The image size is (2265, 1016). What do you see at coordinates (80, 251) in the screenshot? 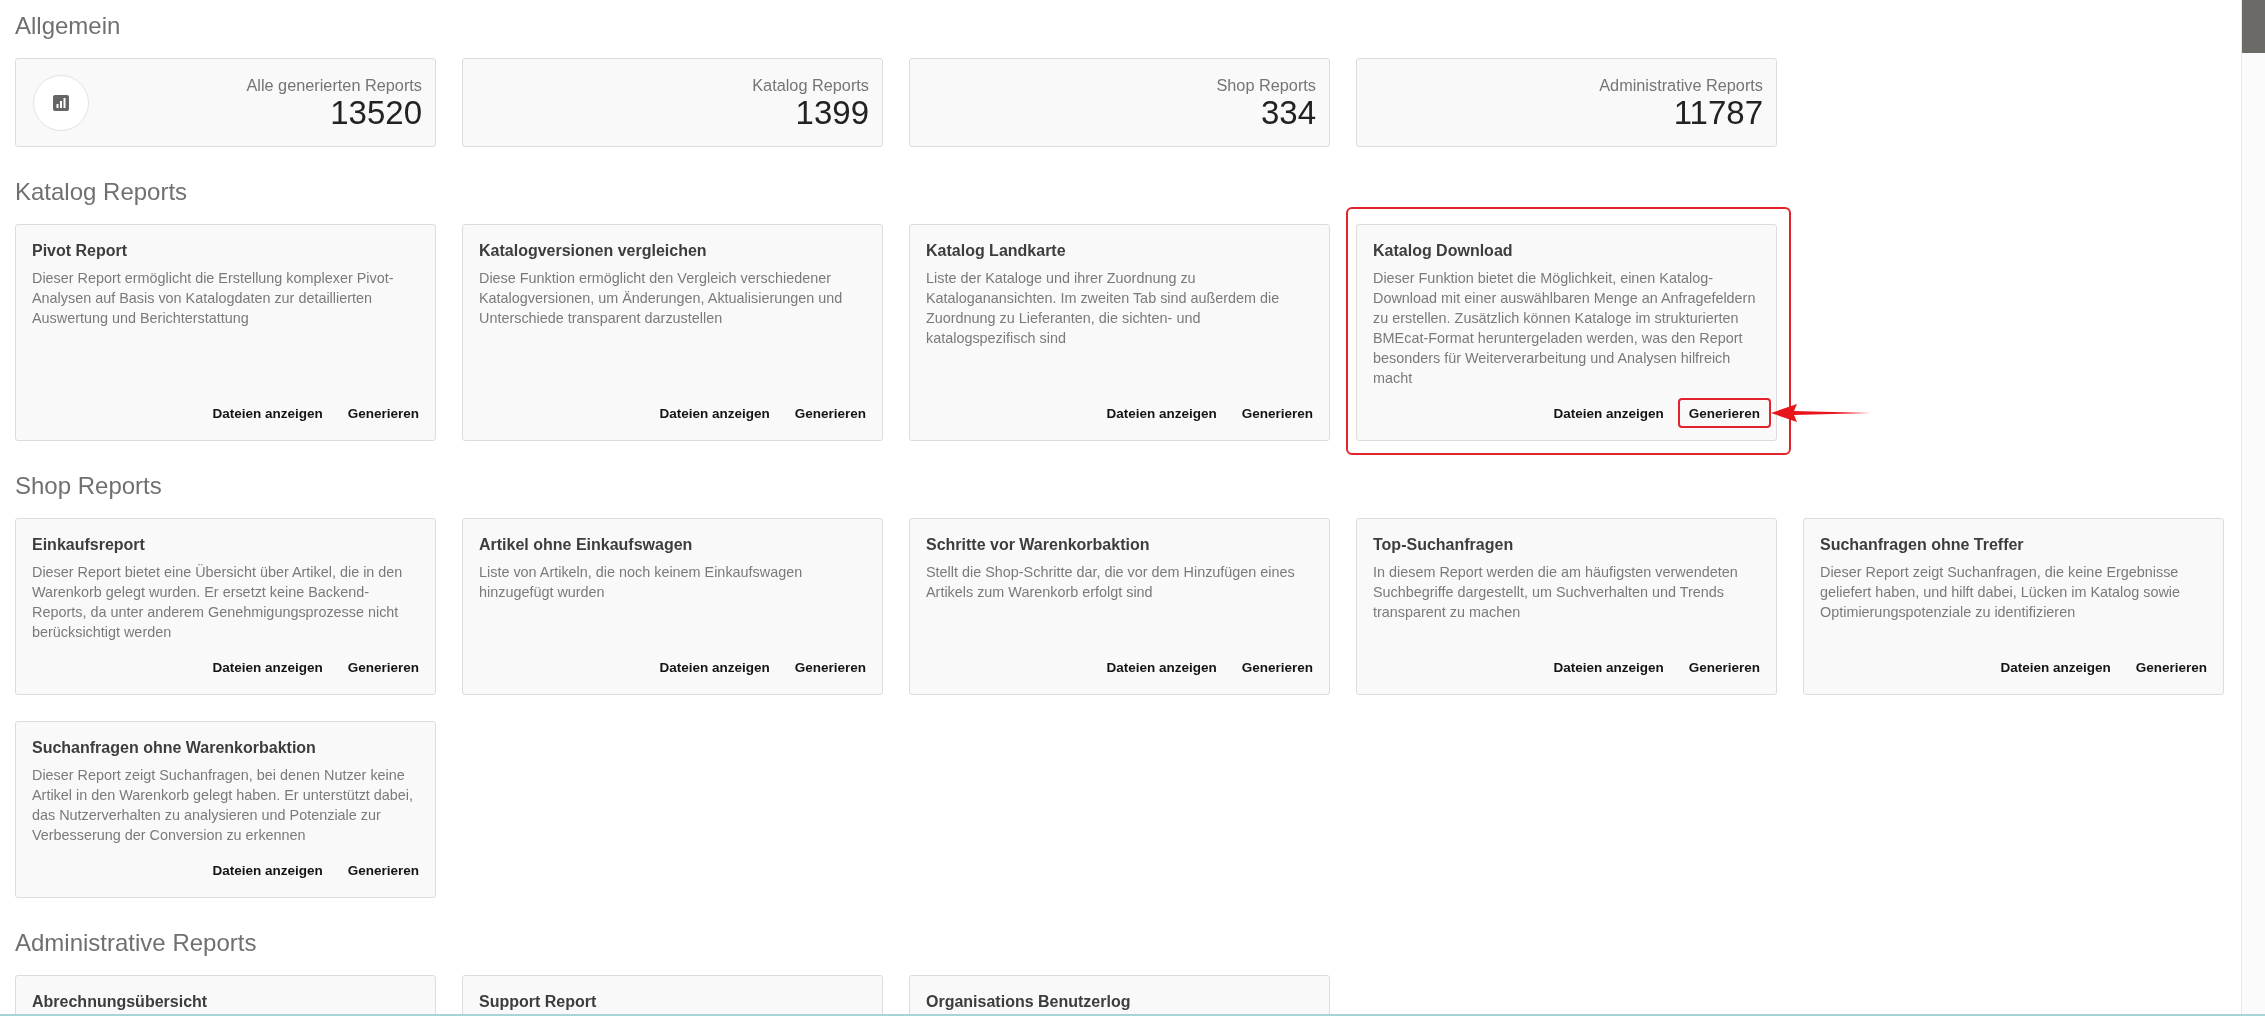
I see `card-title: Pivot Report` at bounding box center [80, 251].